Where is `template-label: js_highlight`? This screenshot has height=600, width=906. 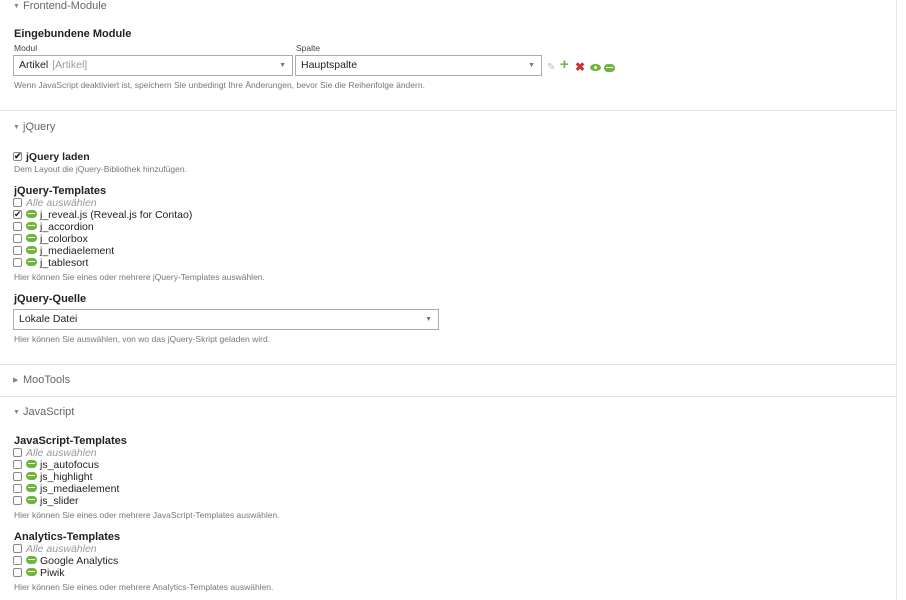 template-label: js_highlight is located at coordinates (66, 477).